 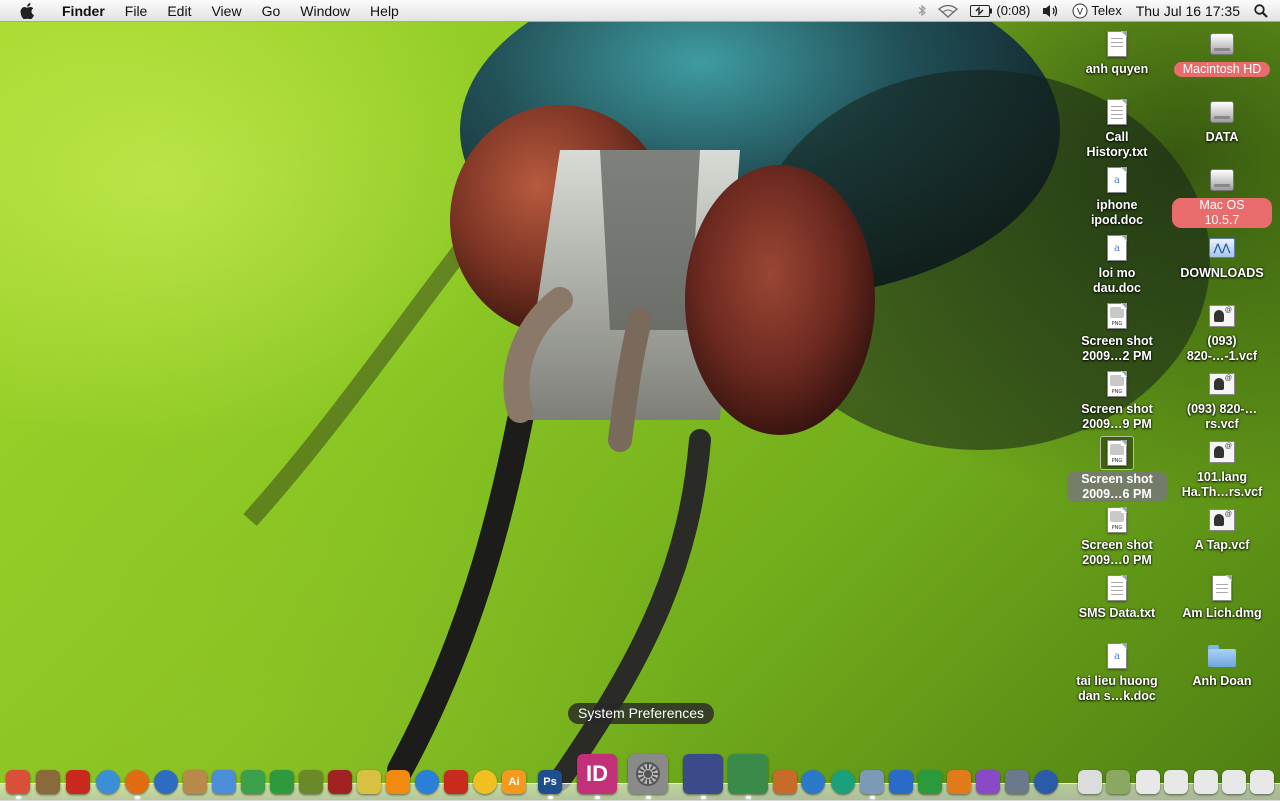 I want to click on minimized-window-4-icon, so click(x=1176, y=782).